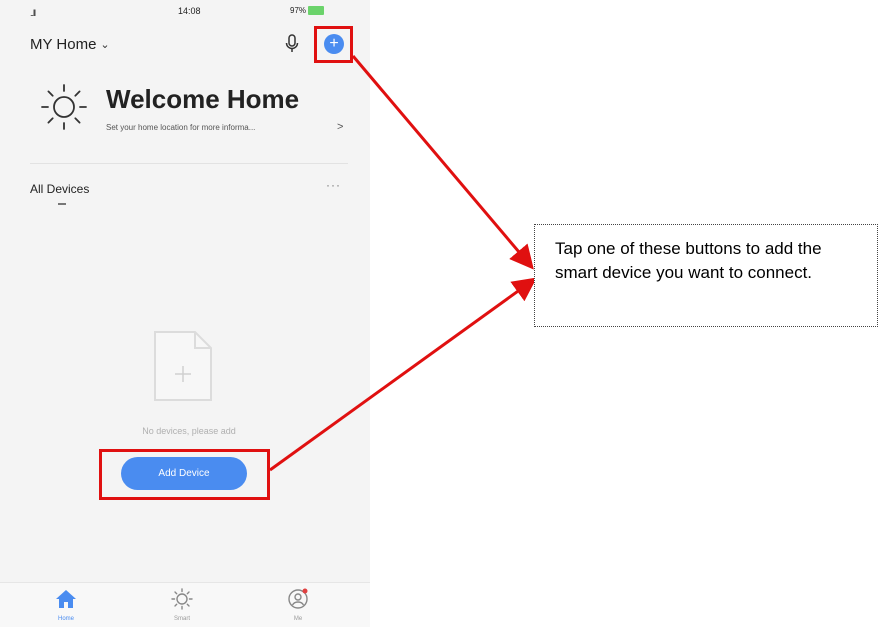 This screenshot has width=880, height=627. What do you see at coordinates (340, 127) in the screenshot?
I see `chevron-right-icon: >` at bounding box center [340, 127].